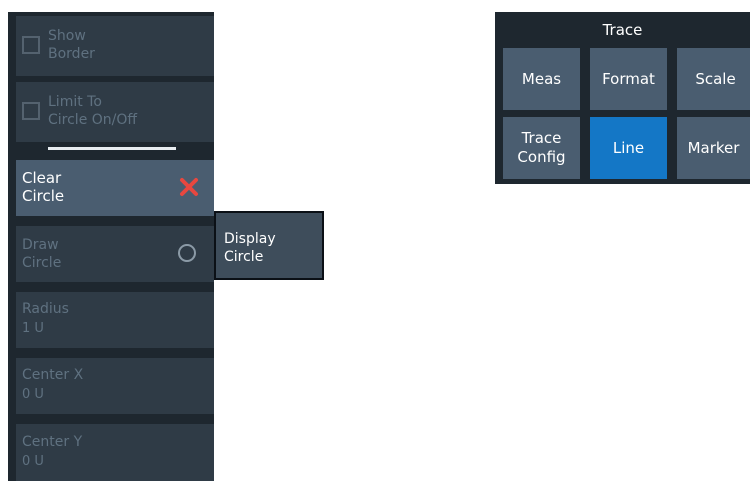 This screenshot has height=481, width=750. What do you see at coordinates (33, 461) in the screenshot?
I see `center-y-value: 0 U` at bounding box center [33, 461].